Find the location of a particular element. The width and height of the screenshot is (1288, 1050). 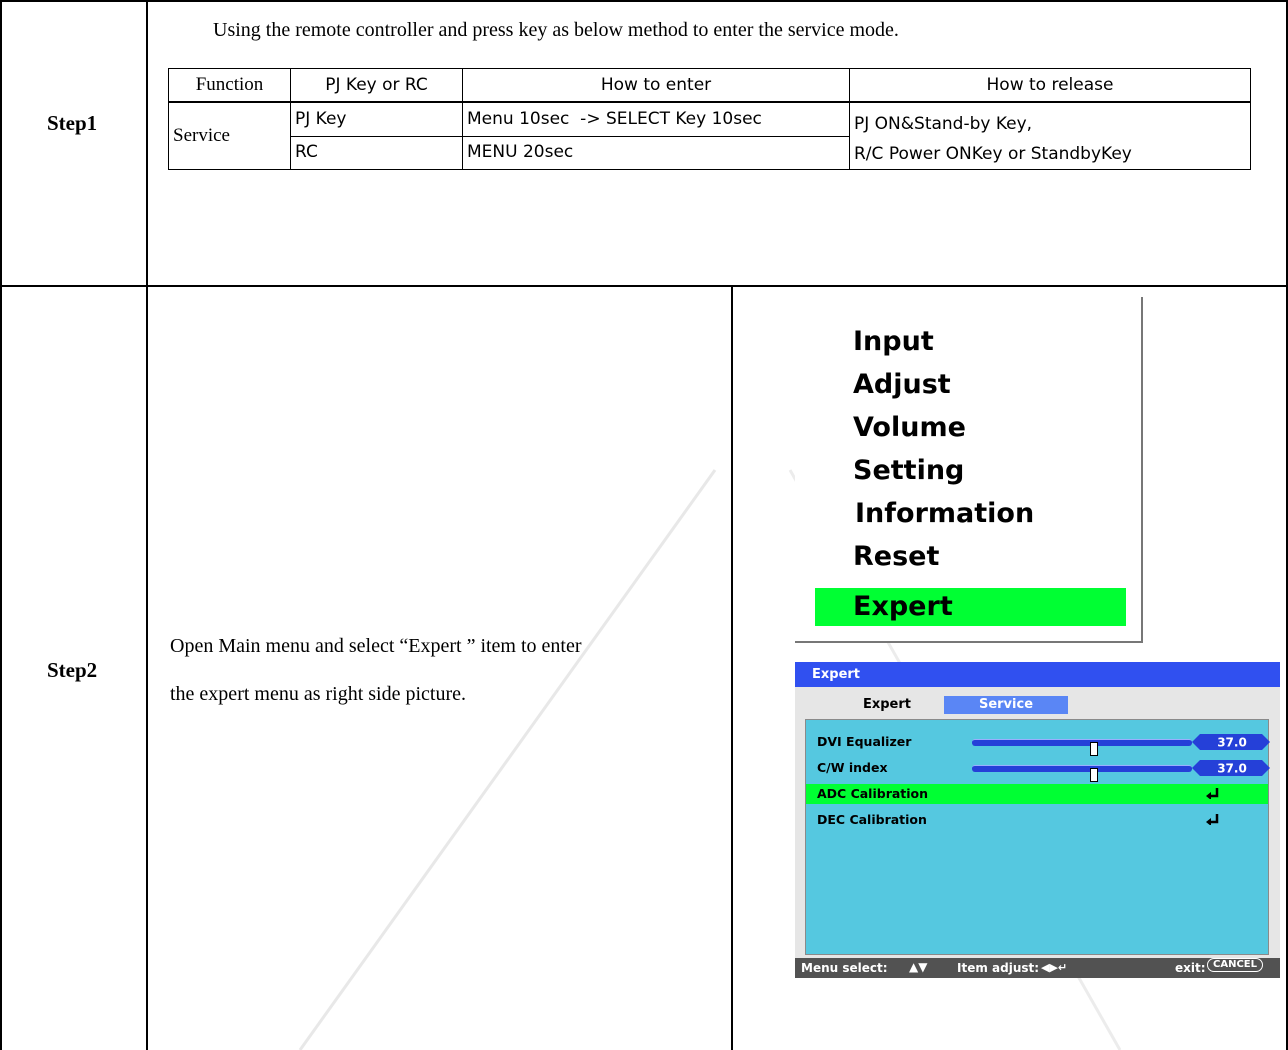

step2-column-divider is located at coordinates (732, 667).